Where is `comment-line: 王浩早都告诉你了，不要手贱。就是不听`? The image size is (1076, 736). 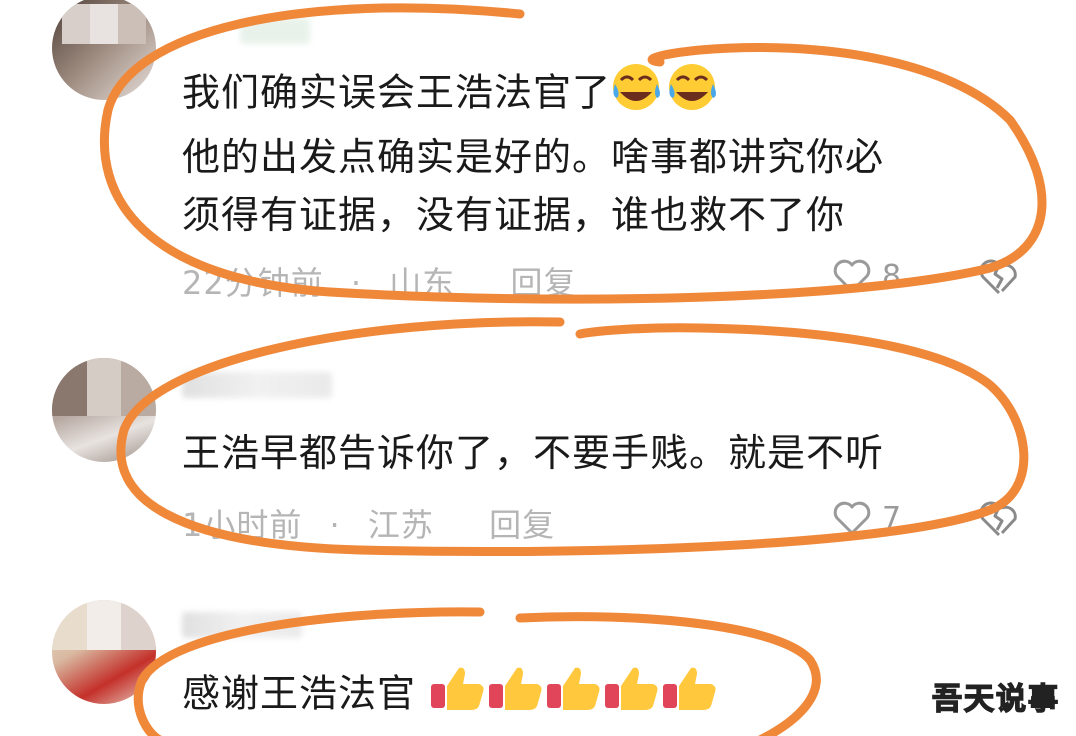 comment-line: 王浩早都告诉你了，不要手贱。就是不听 is located at coordinates (533, 453).